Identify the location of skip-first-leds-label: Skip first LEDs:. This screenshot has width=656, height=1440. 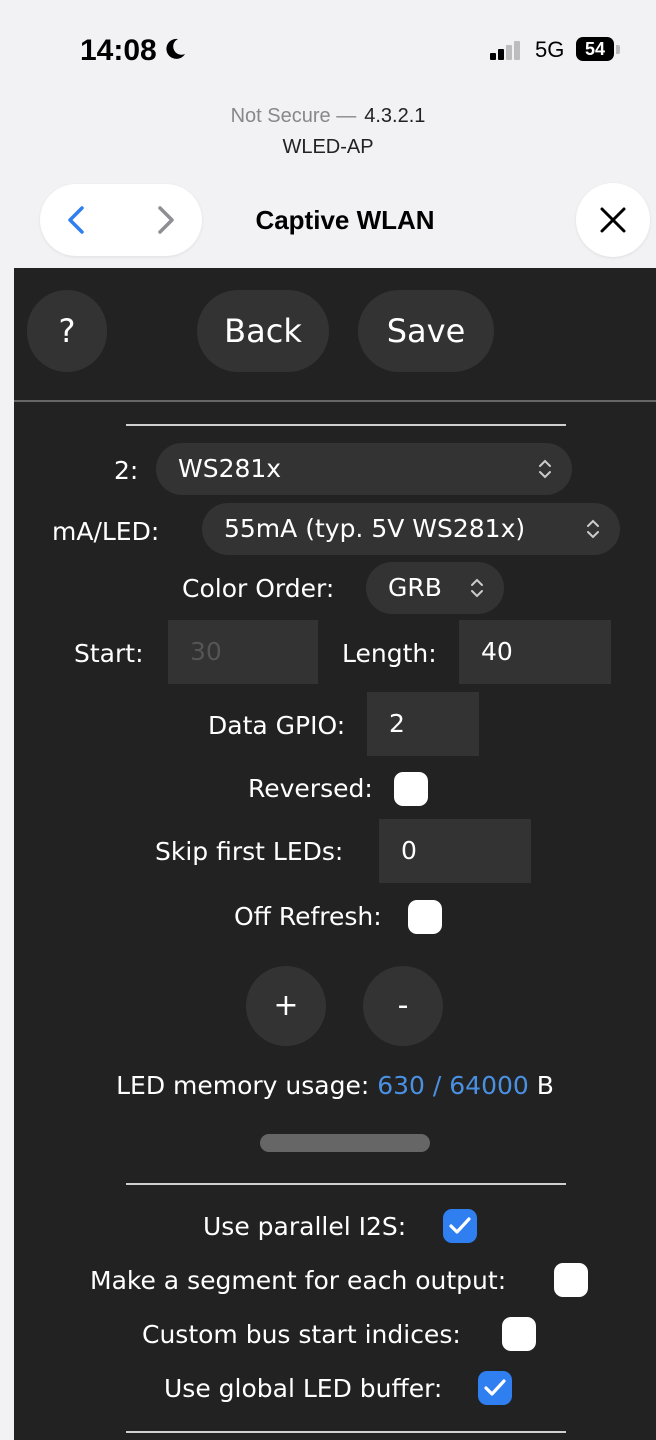
(249, 851).